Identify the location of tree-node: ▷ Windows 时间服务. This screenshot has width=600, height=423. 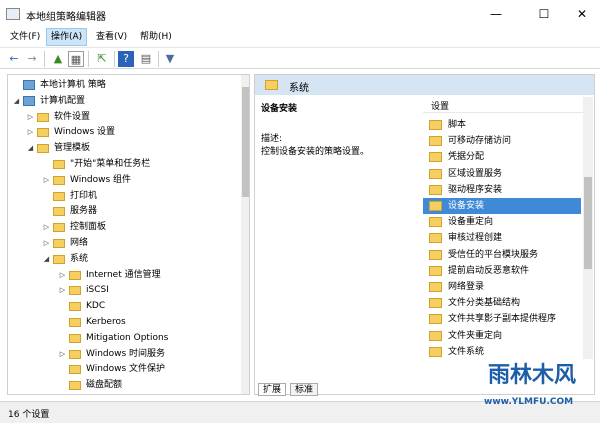
(123, 354).